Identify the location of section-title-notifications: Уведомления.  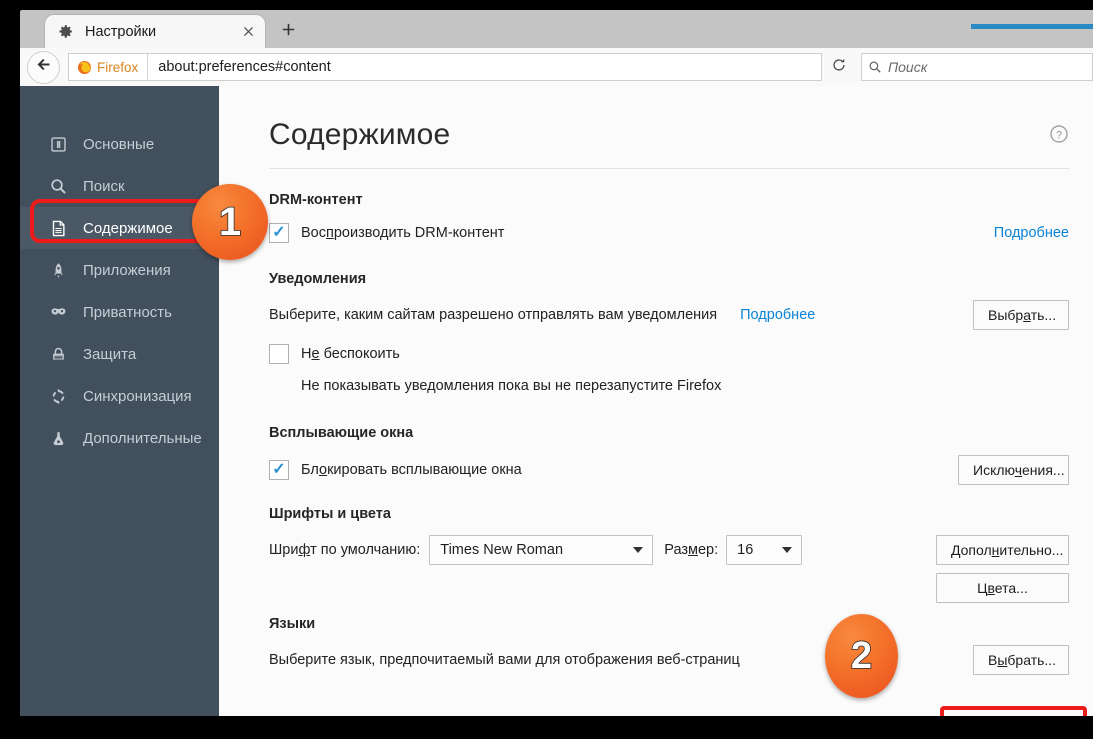
(318, 279).